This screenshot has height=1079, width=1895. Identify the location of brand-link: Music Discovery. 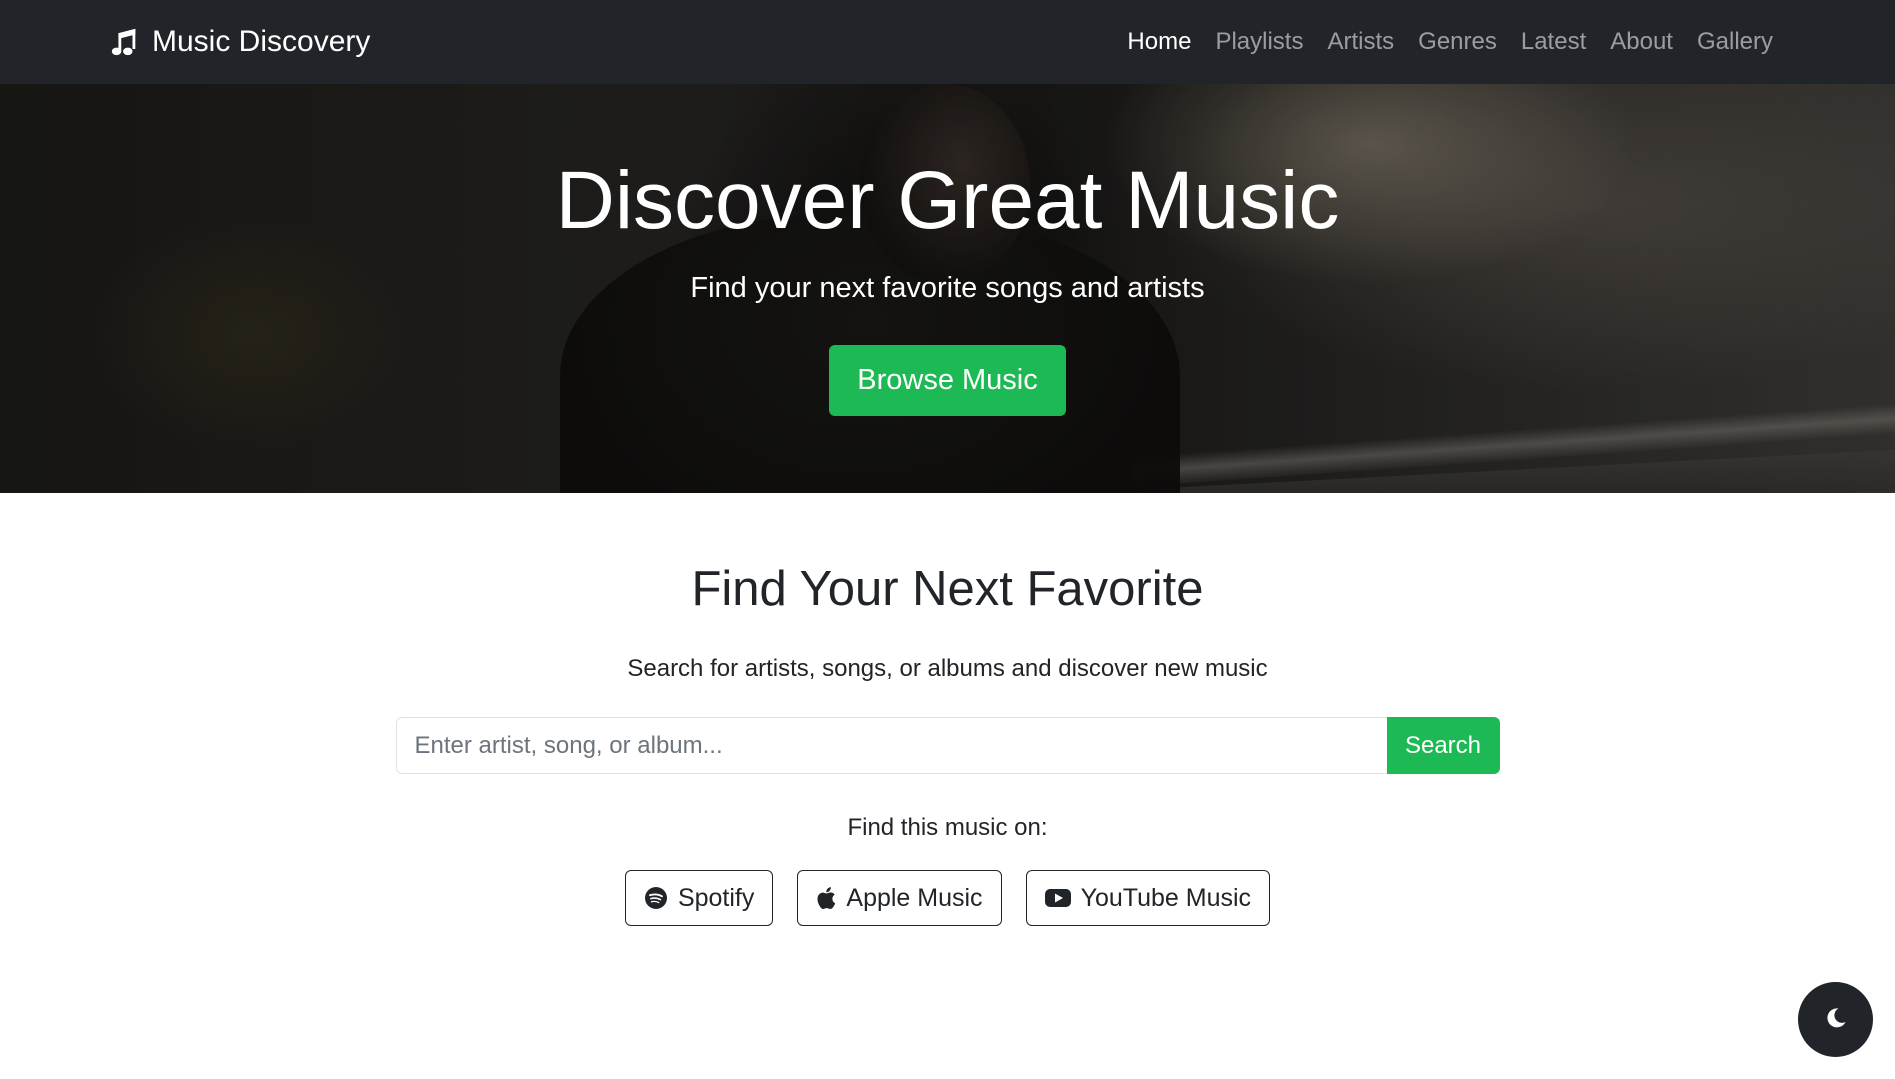
(240, 42).